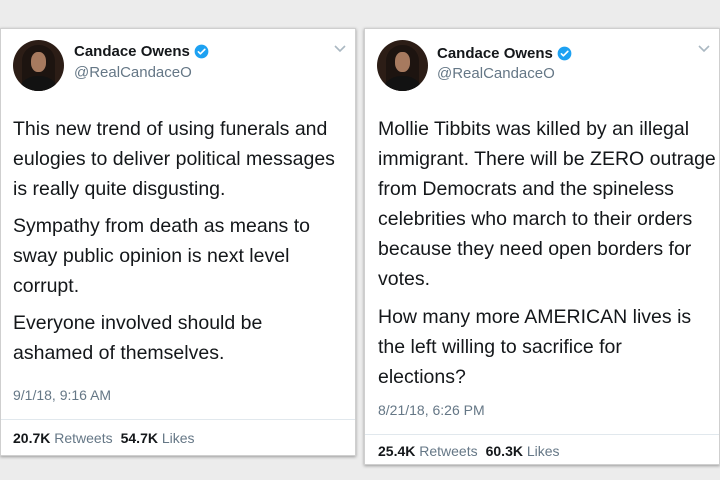 The width and height of the screenshot is (720, 480). I want to click on tweet-stats: 25.4K Retweets 60.3K Likes, so click(469, 451).